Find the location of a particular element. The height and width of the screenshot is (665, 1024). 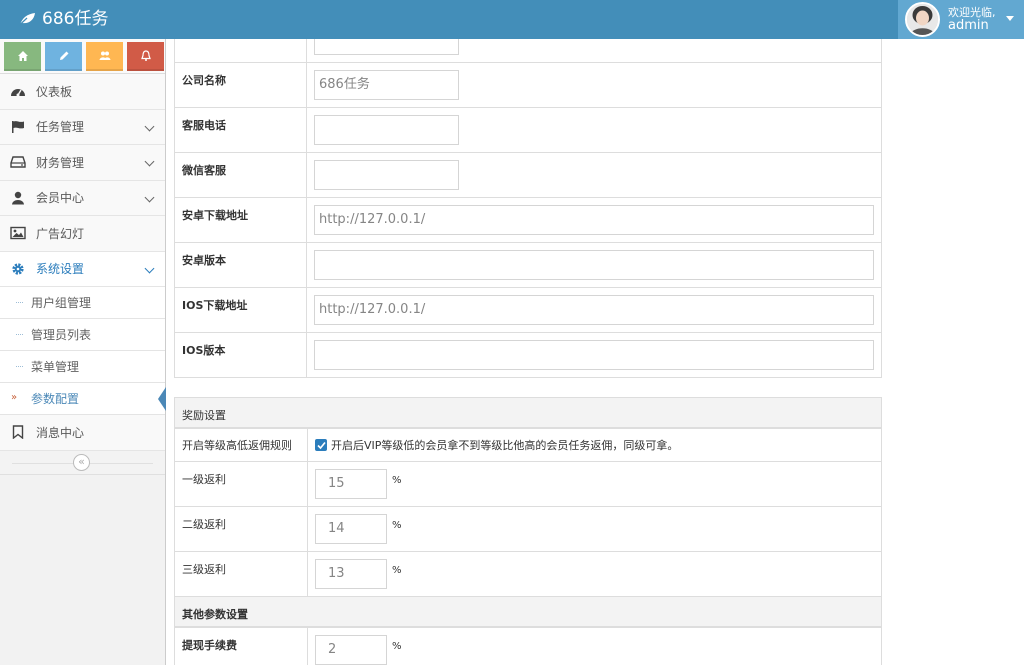

sidebar-item-dashboard: 仪表板 is located at coordinates (82, 92).